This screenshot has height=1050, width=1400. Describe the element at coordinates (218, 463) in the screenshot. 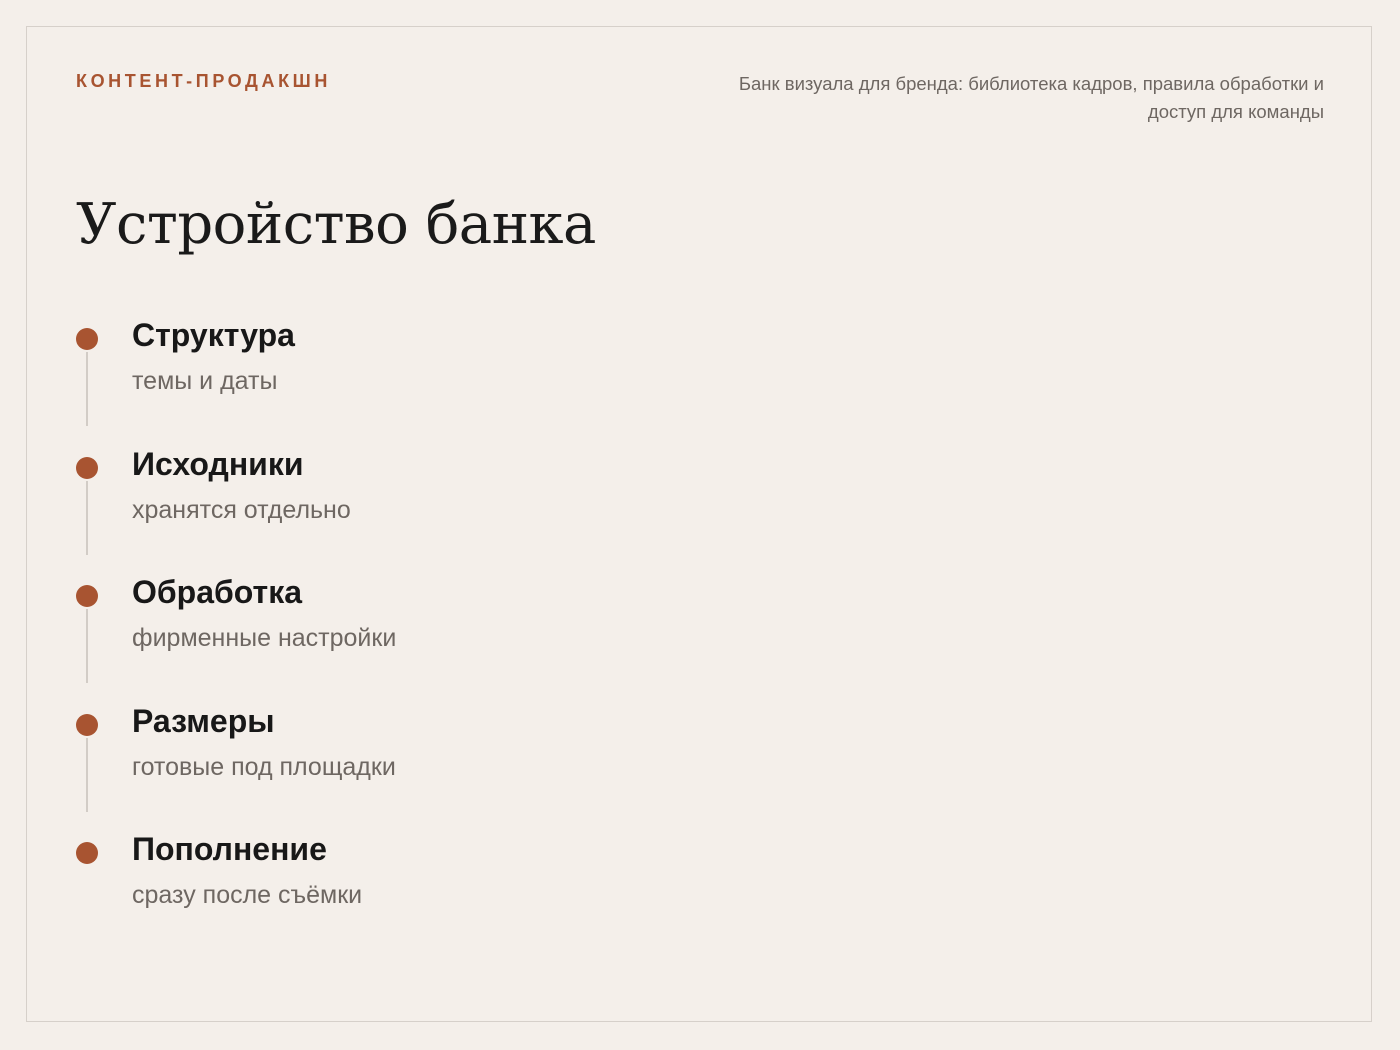

I see `step-title: Исходники` at that location.